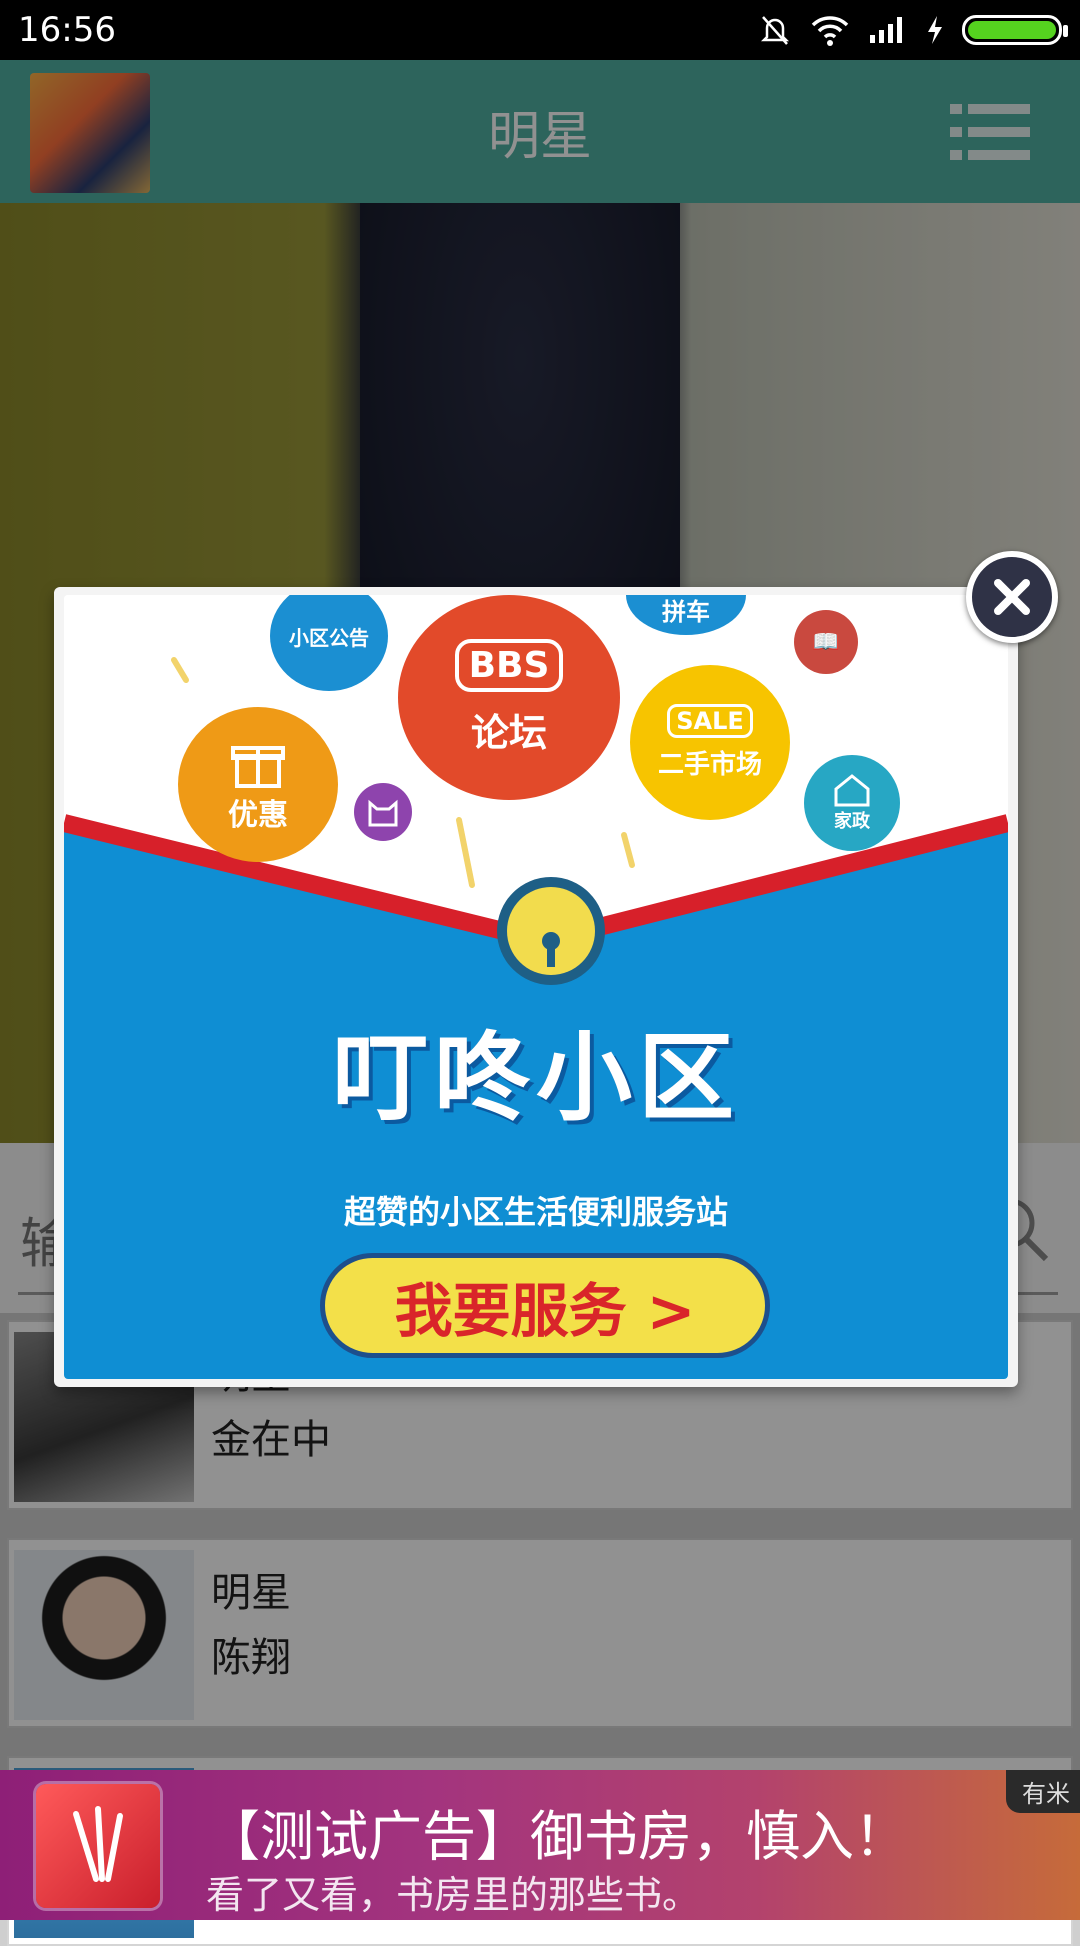 The height and width of the screenshot is (1946, 1080). What do you see at coordinates (935, 30) in the screenshot?
I see `charging-icon` at bounding box center [935, 30].